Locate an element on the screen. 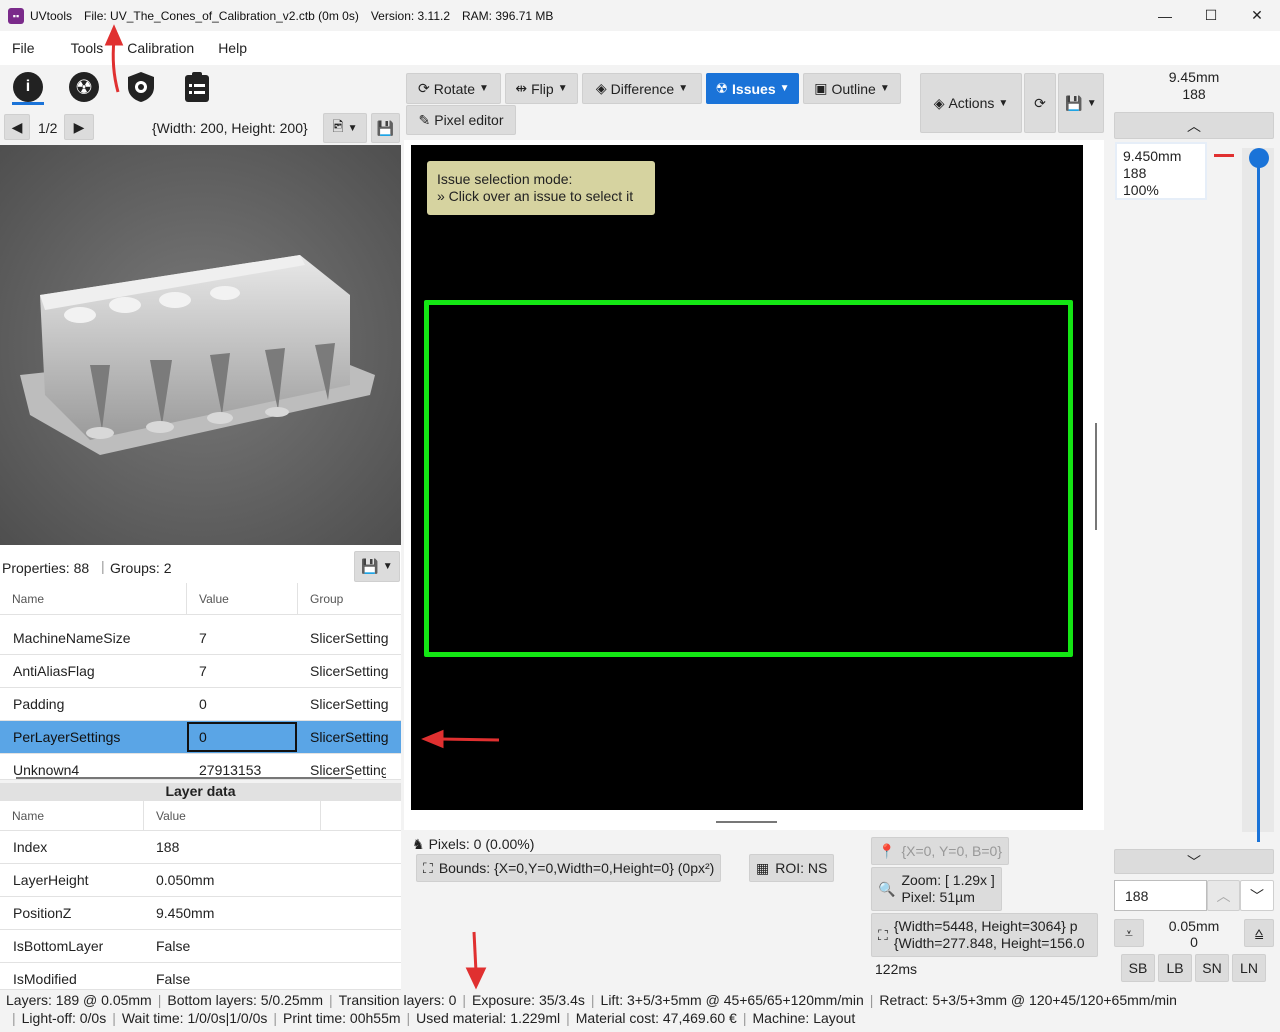 The width and height of the screenshot is (1280, 1032). tab-information: i is located at coordinates (28, 87).